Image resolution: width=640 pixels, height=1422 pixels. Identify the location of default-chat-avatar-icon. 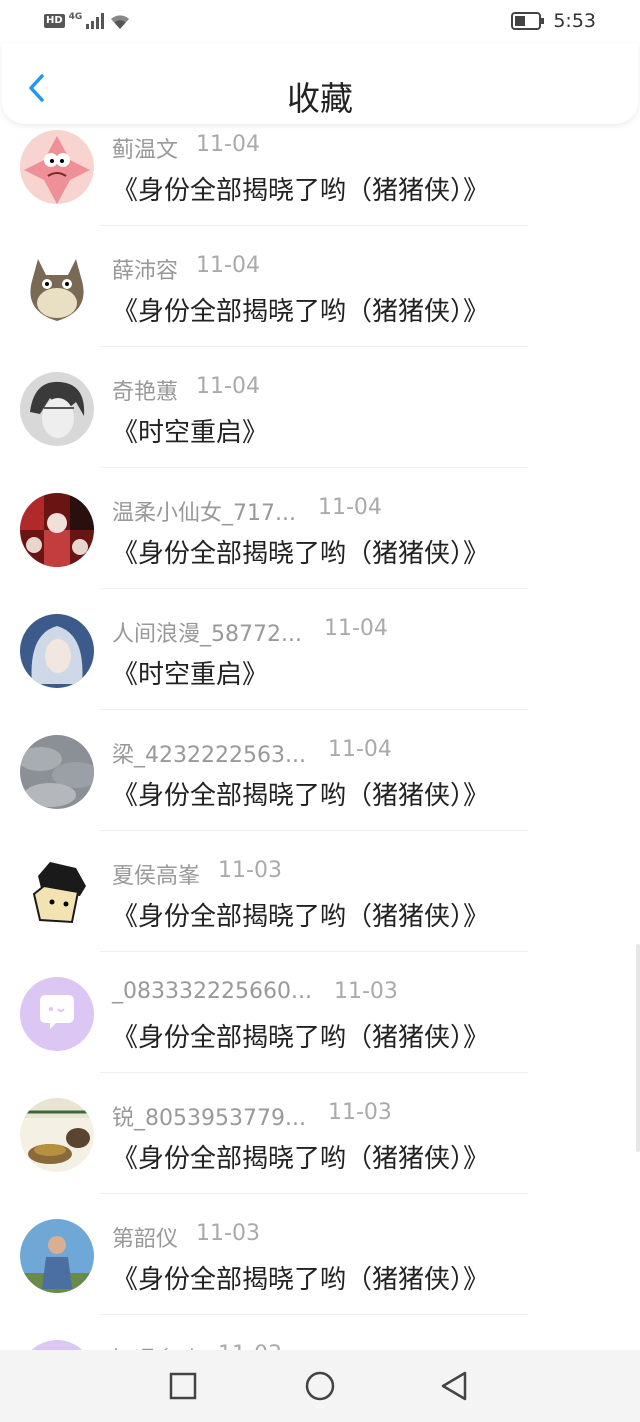
(57, 1345).